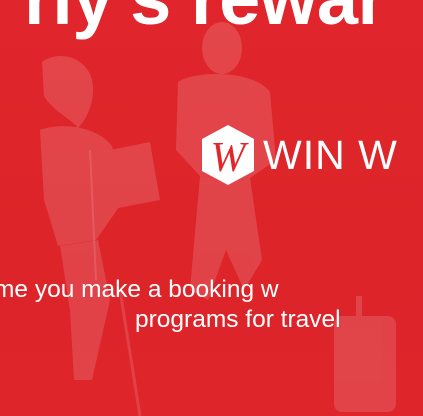 This screenshot has width=423, height=416. Describe the element at coordinates (139, 289) in the screenshot. I see `tagline-line-1: me you make a booking w` at that location.